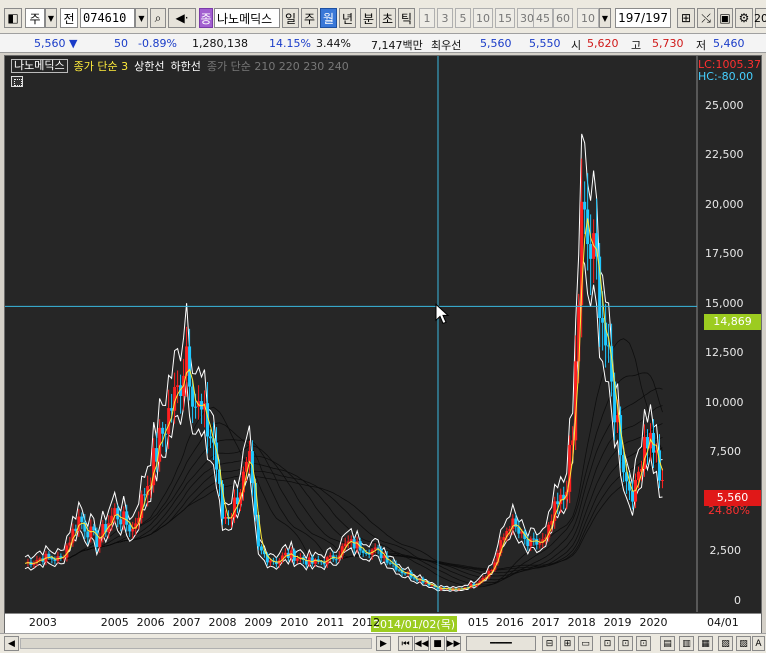 Image resolution: width=766 pixels, height=653 pixels. What do you see at coordinates (743, 643) in the screenshot?
I see `tool-8-icon: ▨` at bounding box center [743, 643].